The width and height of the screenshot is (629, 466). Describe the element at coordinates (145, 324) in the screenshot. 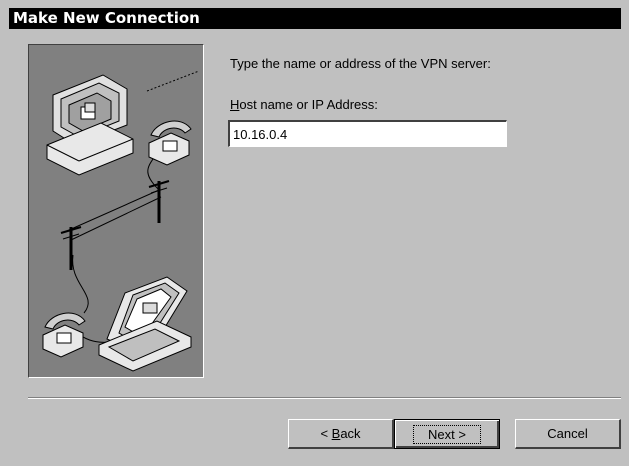

I see `laptop-icon` at that location.